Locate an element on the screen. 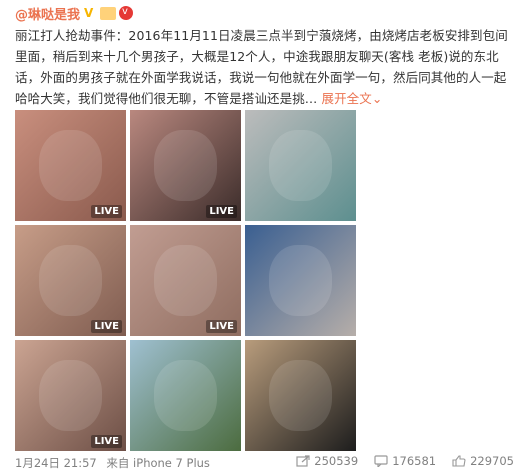 This screenshot has width=522, height=472. share-count: 250539 is located at coordinates (336, 461).